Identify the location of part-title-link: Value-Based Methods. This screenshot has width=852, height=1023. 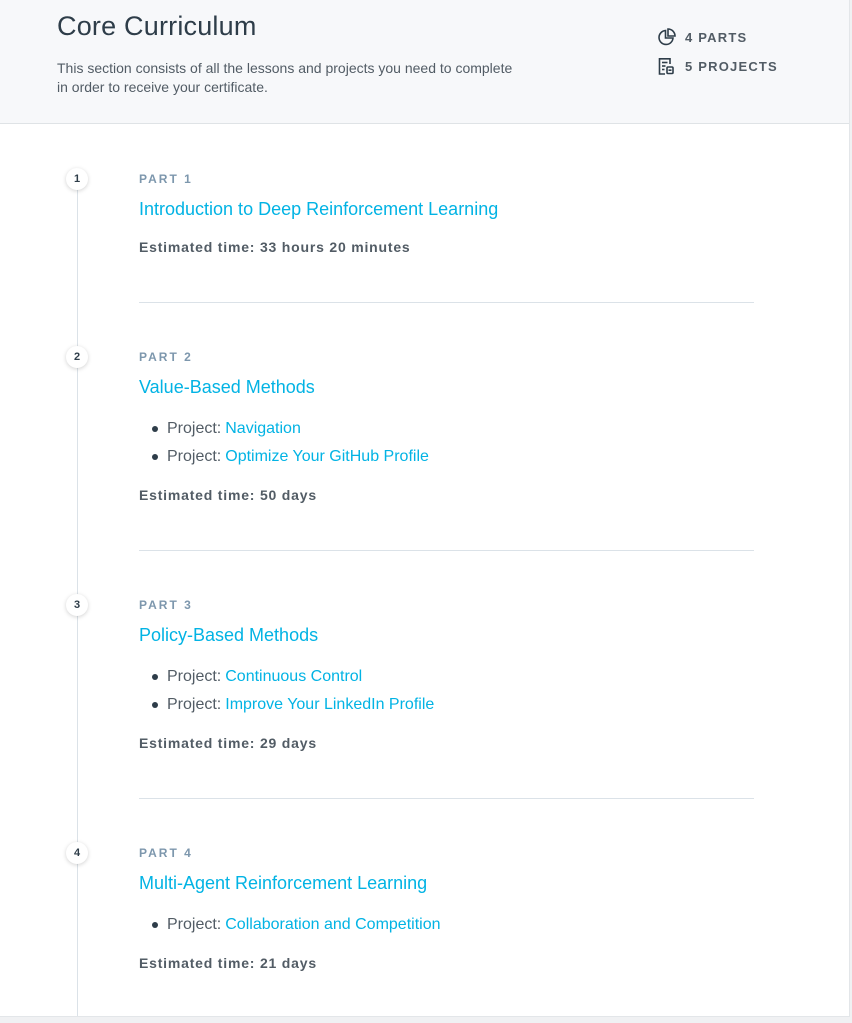
(227, 387).